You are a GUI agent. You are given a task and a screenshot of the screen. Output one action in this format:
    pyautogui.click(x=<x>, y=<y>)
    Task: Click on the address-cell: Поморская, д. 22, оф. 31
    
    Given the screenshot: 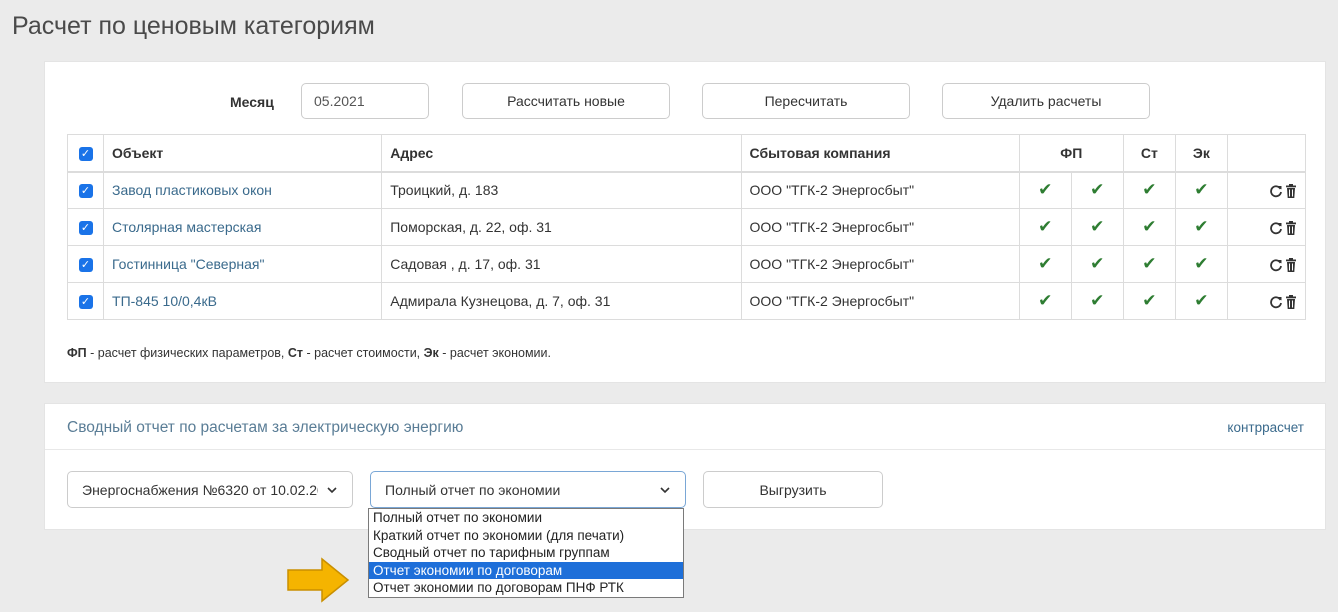 What is the action you would take?
    pyautogui.click(x=561, y=227)
    